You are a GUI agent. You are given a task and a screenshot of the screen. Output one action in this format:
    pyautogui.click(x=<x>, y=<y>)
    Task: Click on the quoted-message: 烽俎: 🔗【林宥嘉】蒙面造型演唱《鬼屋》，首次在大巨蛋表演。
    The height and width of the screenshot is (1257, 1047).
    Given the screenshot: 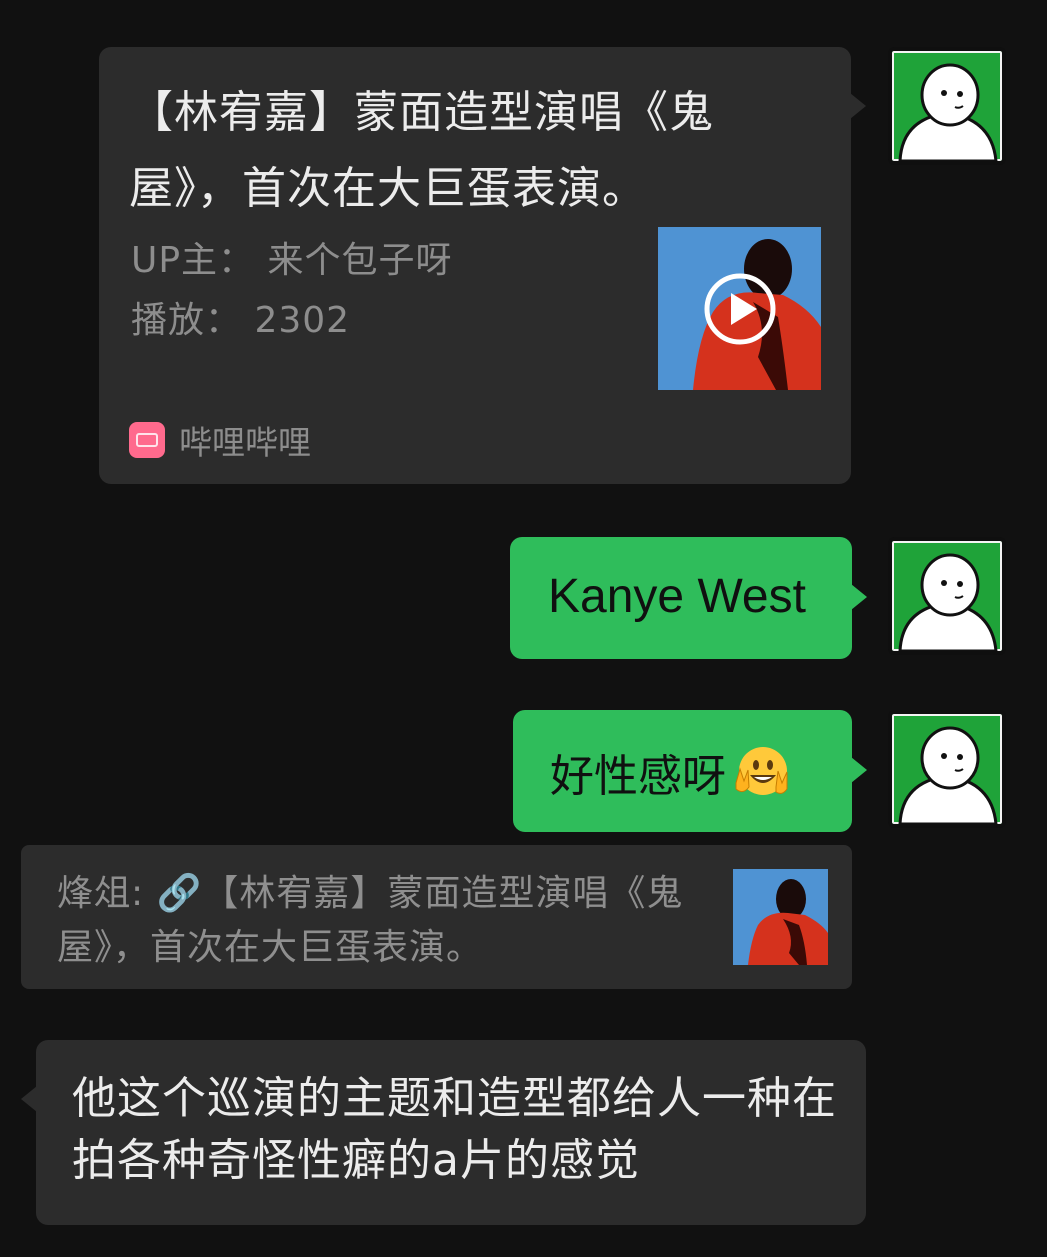 What is the action you would take?
    pyautogui.click(x=436, y=917)
    